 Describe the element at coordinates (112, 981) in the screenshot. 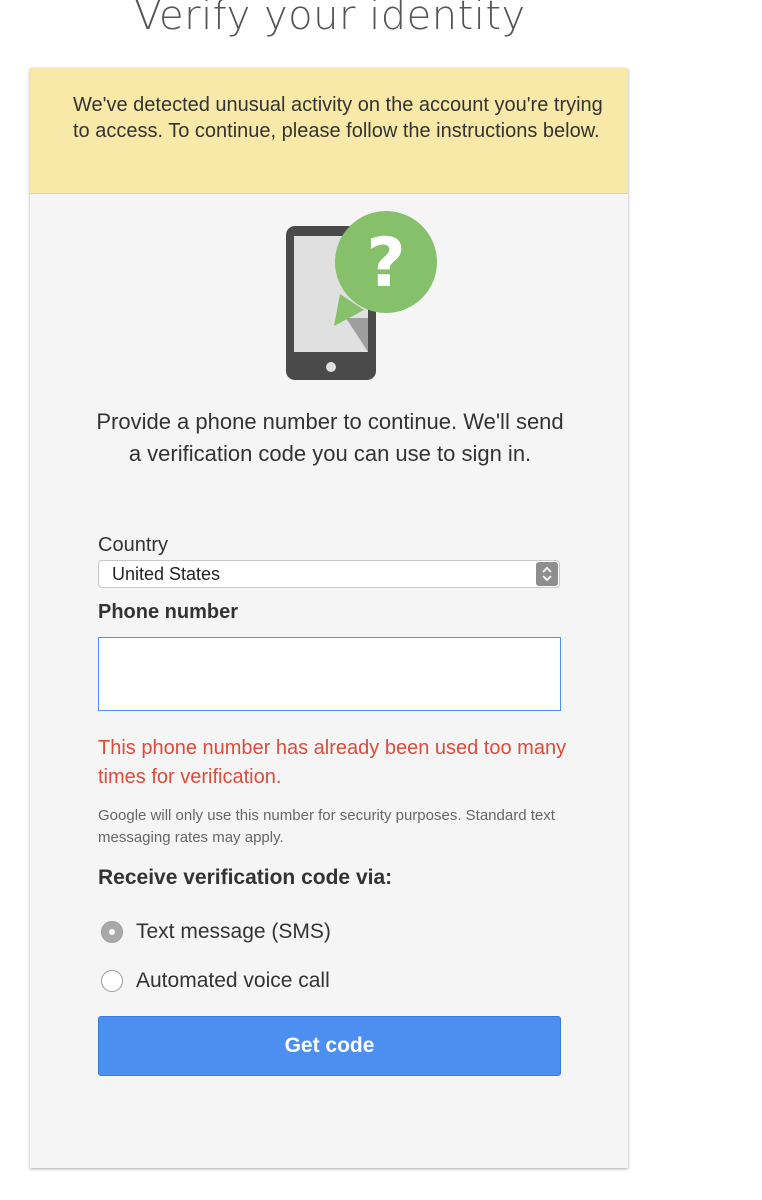

I see `radio-voice-call` at that location.